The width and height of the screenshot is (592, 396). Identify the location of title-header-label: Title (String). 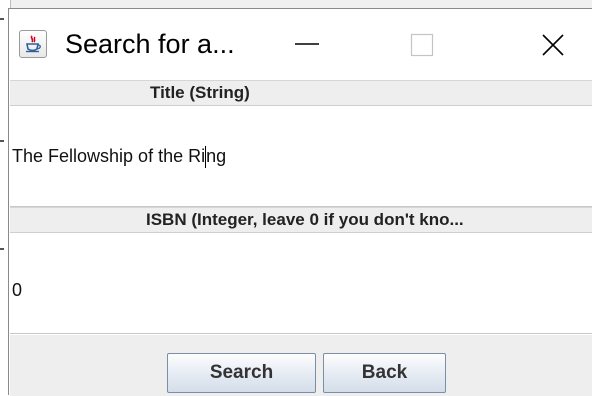
(200, 92).